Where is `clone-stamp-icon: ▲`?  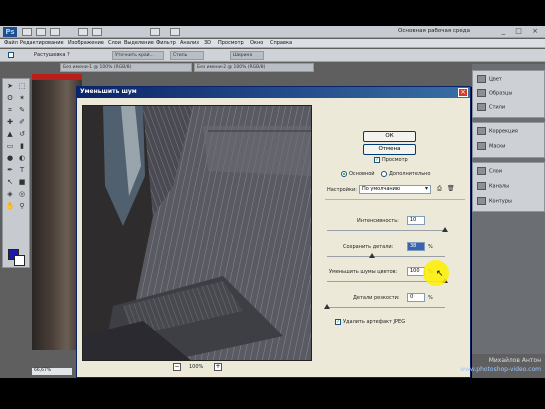
clone-stamp-icon: ▲ is located at coordinates (10, 134).